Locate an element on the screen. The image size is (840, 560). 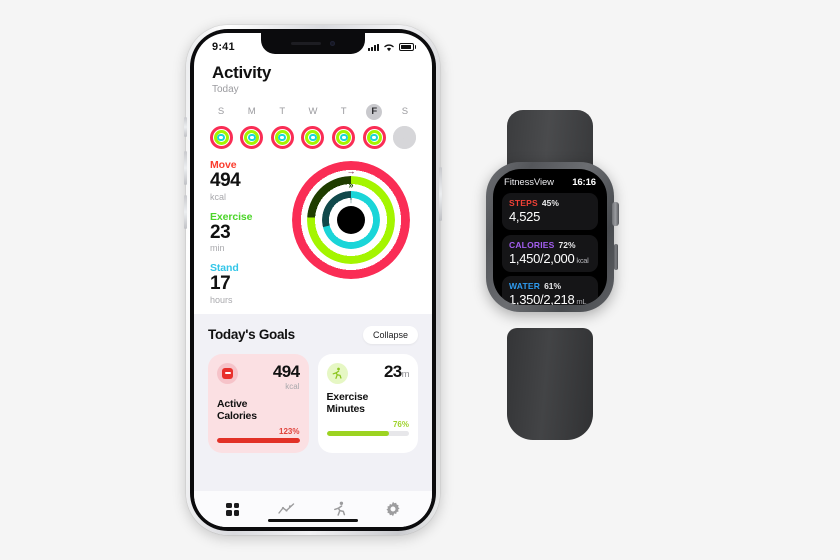
page-subtitle: Today is located at coordinates (225, 89).